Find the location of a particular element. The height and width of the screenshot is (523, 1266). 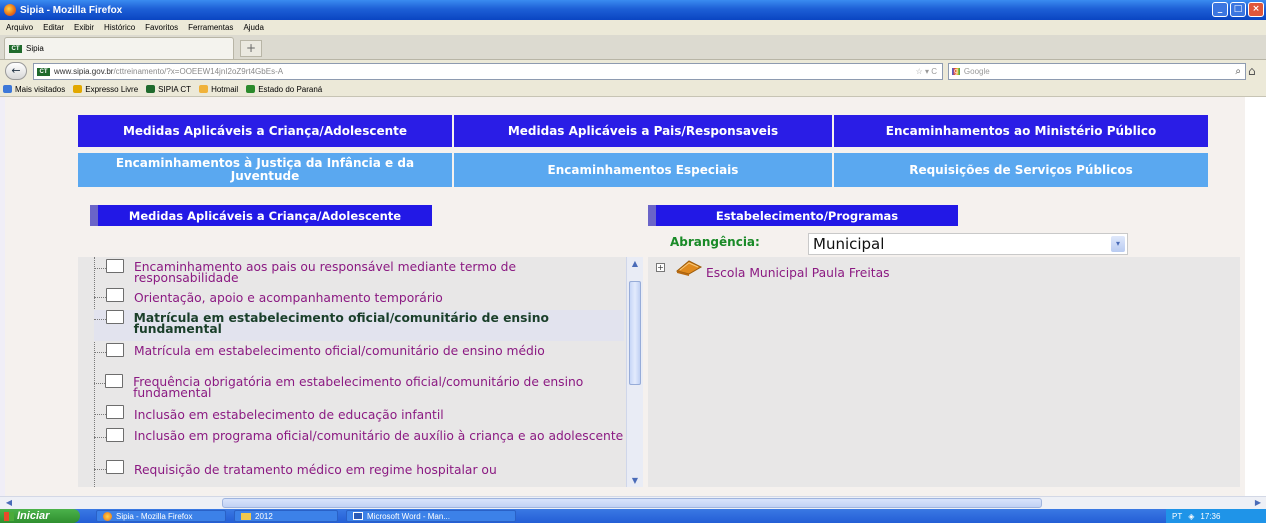

menu-exibir: Exibir is located at coordinates (84, 27).